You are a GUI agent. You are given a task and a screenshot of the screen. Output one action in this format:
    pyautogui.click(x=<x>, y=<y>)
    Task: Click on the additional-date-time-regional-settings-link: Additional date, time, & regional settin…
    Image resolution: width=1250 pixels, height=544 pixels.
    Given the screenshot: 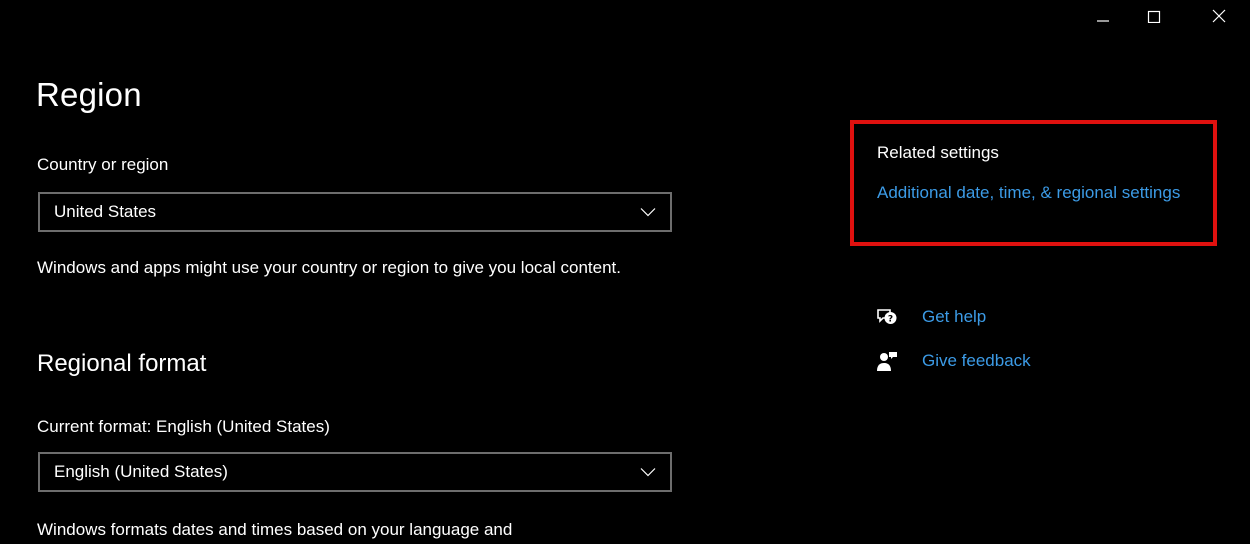 What is the action you would take?
    pyautogui.click(x=1037, y=193)
    